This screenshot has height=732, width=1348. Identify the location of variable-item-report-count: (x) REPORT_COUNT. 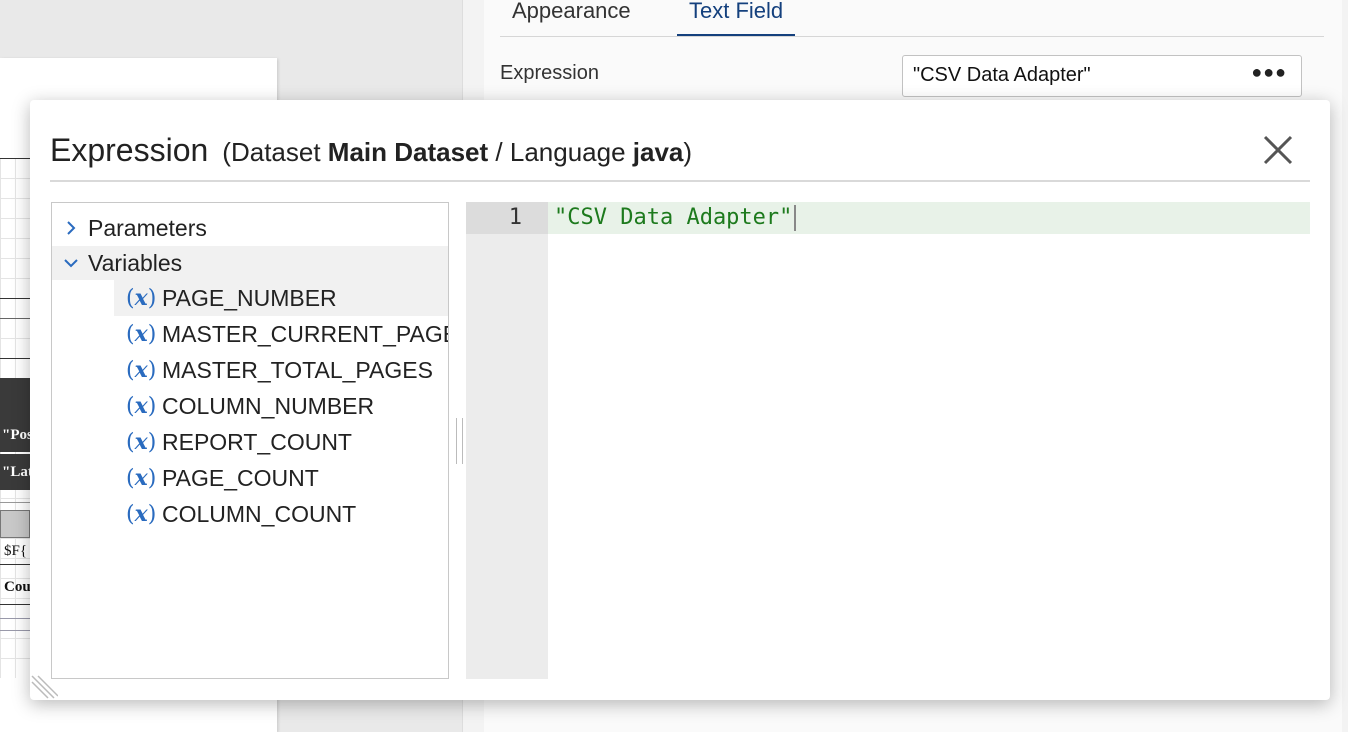
(281, 442).